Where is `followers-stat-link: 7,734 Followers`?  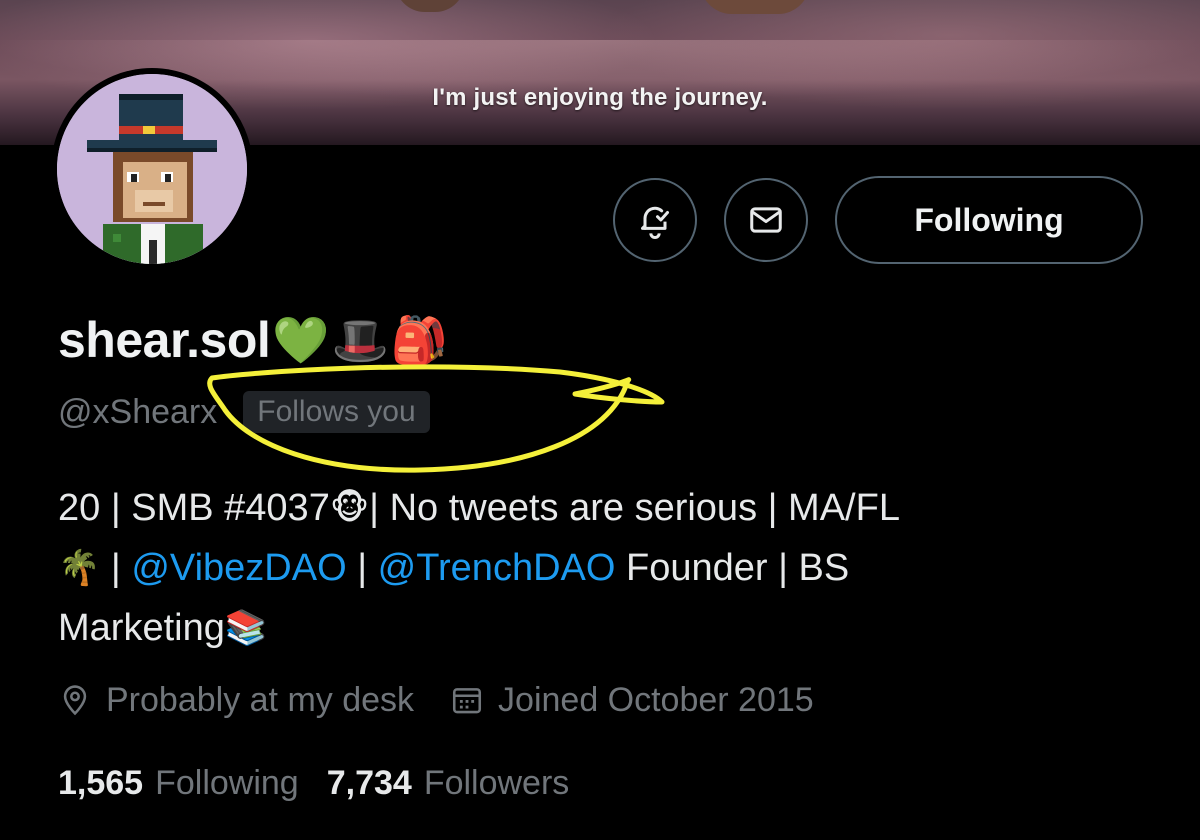
followers-stat-link: 7,734 Followers is located at coordinates (448, 783).